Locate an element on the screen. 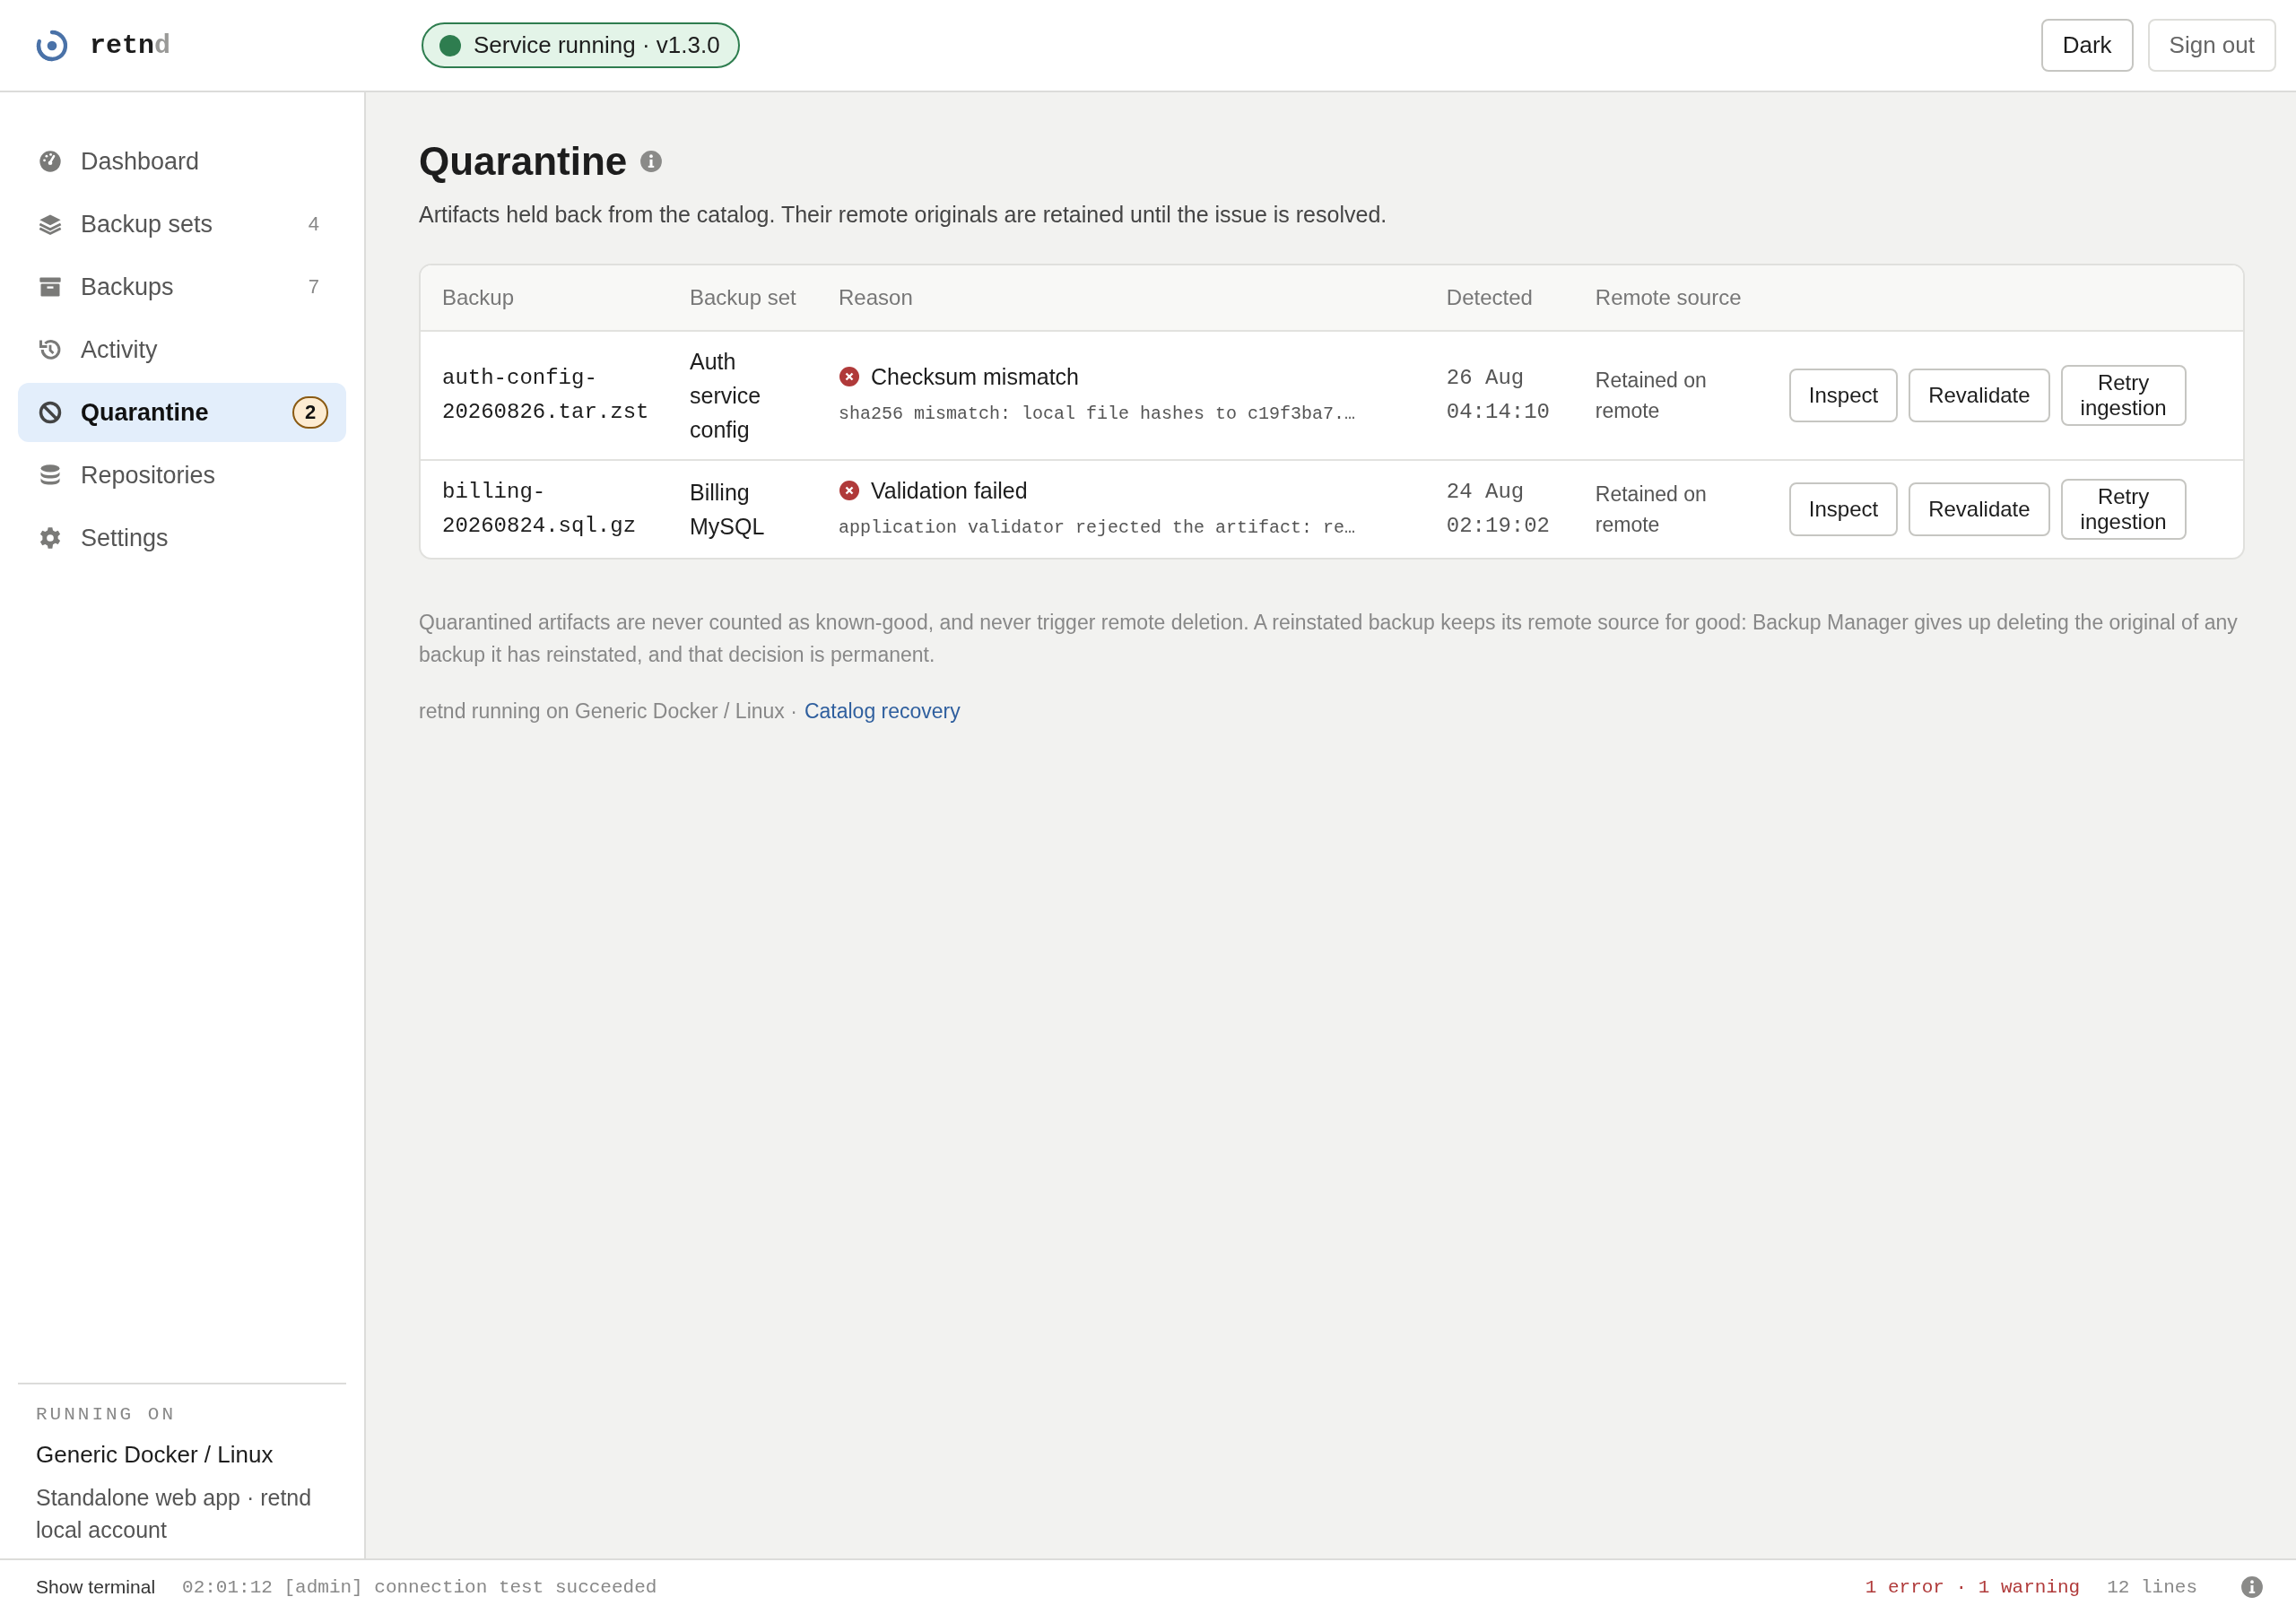 This screenshot has width=2296, height=1614. backup-name-cell: billing-20260824.sql.gz is located at coordinates (544, 509).